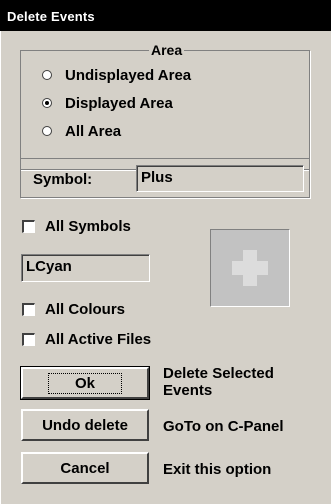  Describe the element at coordinates (85, 309) in the screenshot. I see `all-colours-label: All Colours` at that location.